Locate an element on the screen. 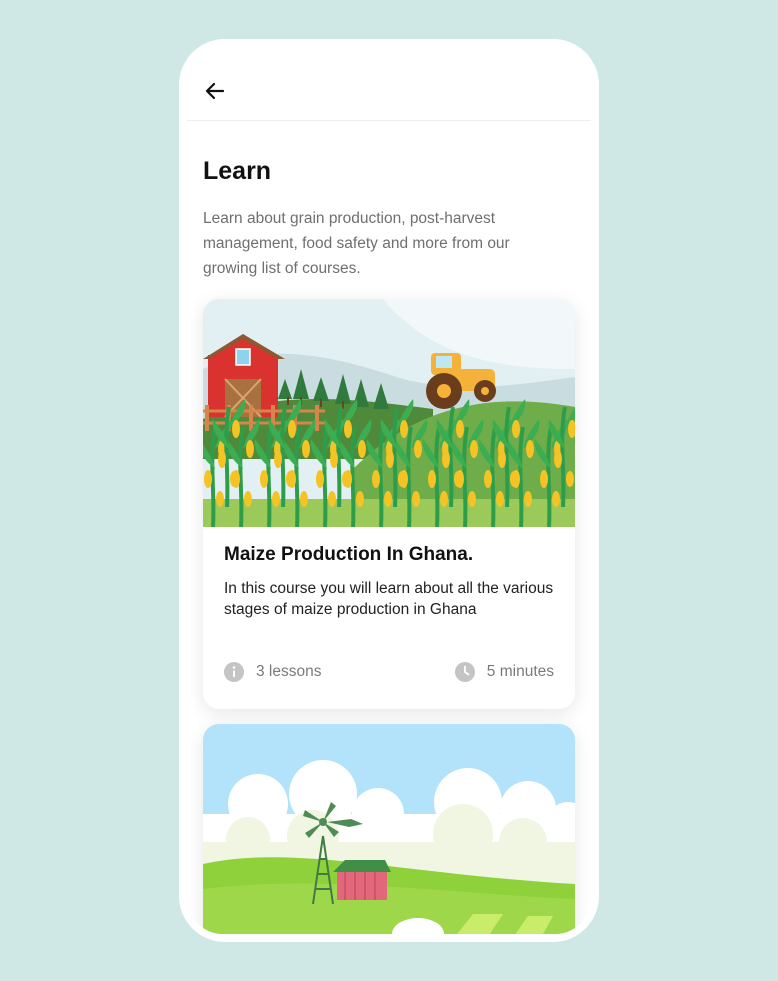  arrow-left-icon is located at coordinates (215, 91).